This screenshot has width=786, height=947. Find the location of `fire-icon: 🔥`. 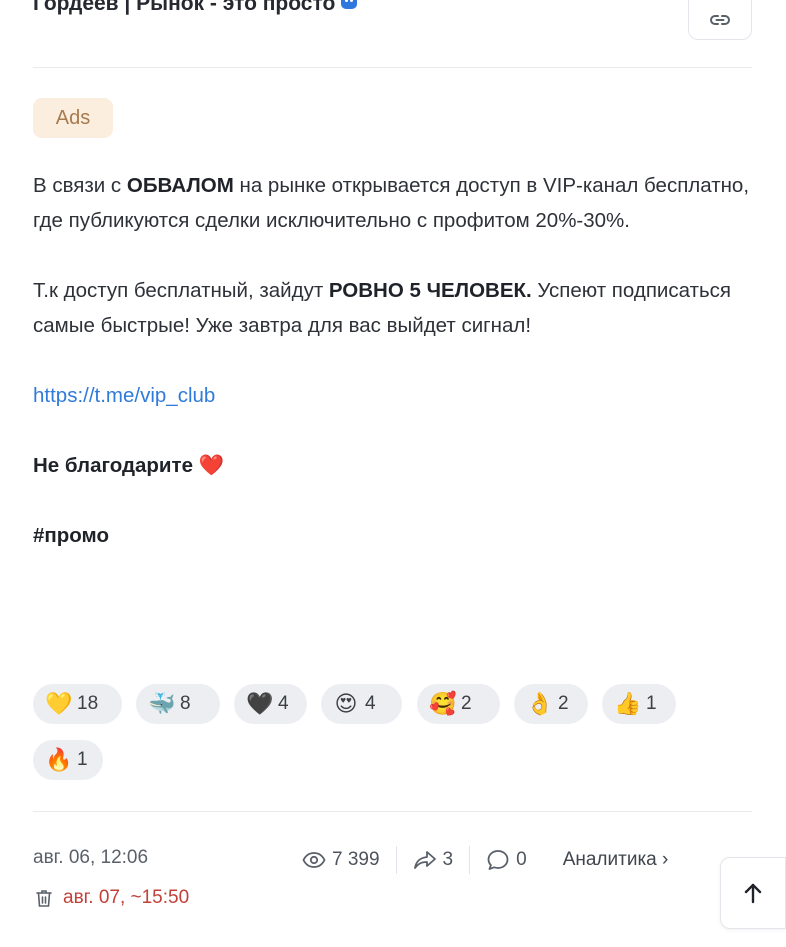

fire-icon: 🔥 is located at coordinates (59, 759).